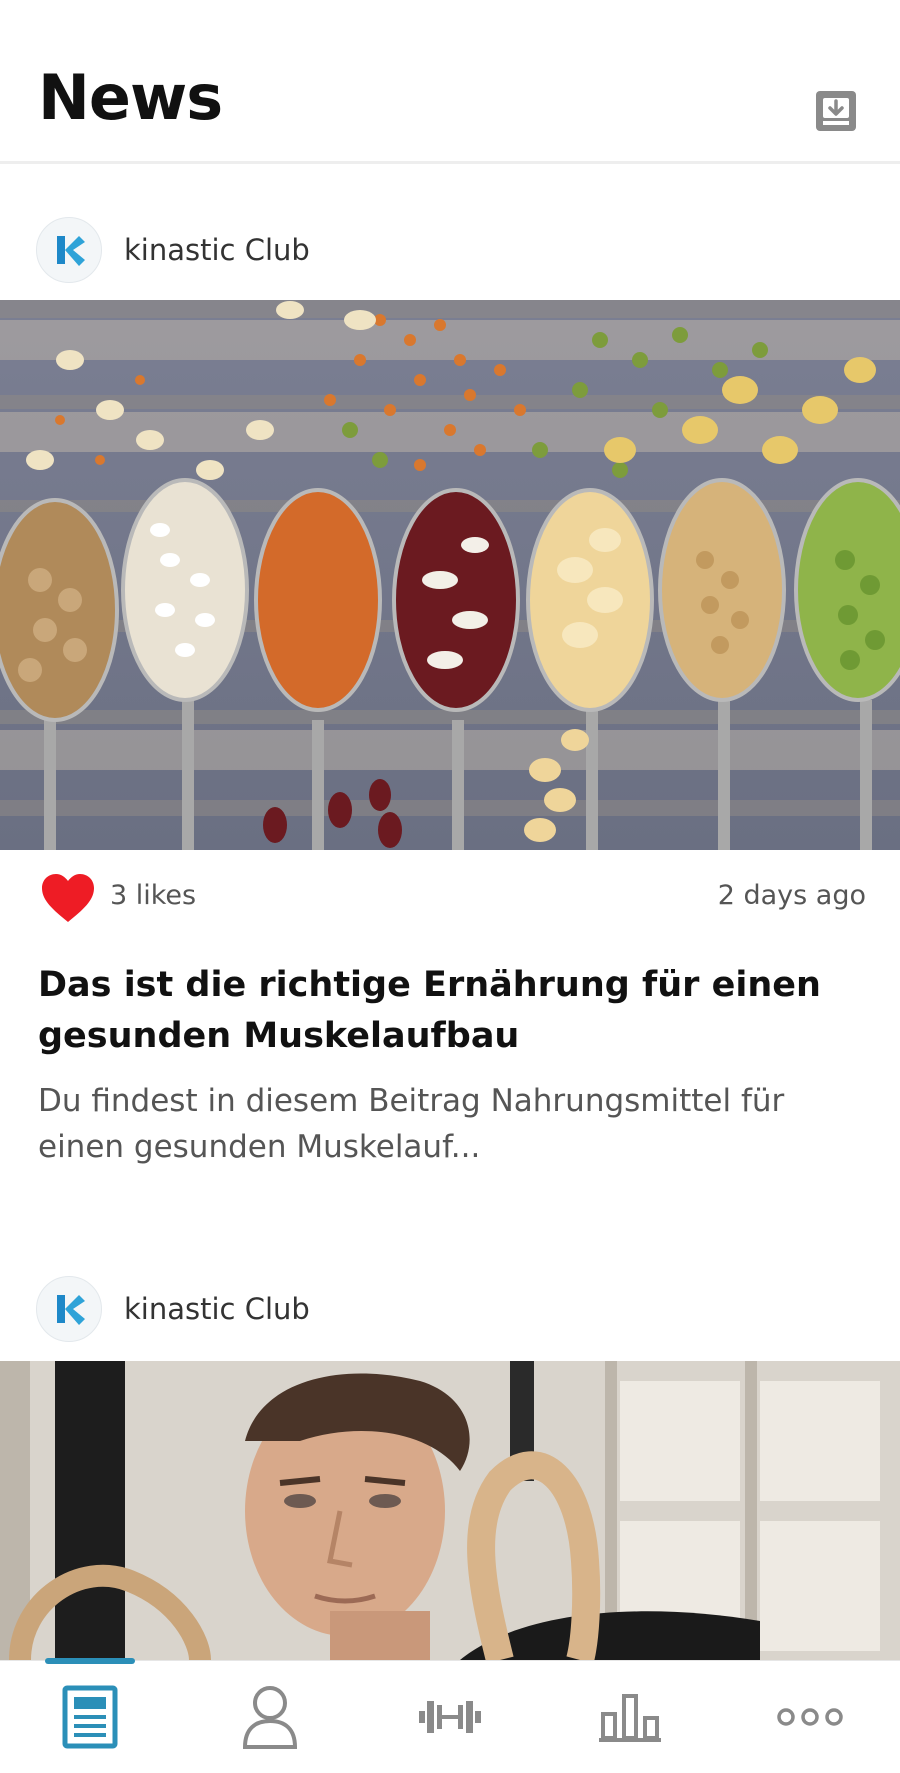 The image size is (900, 1773). What do you see at coordinates (791, 895) in the screenshot?
I see `post-time: 2 days ago` at bounding box center [791, 895].